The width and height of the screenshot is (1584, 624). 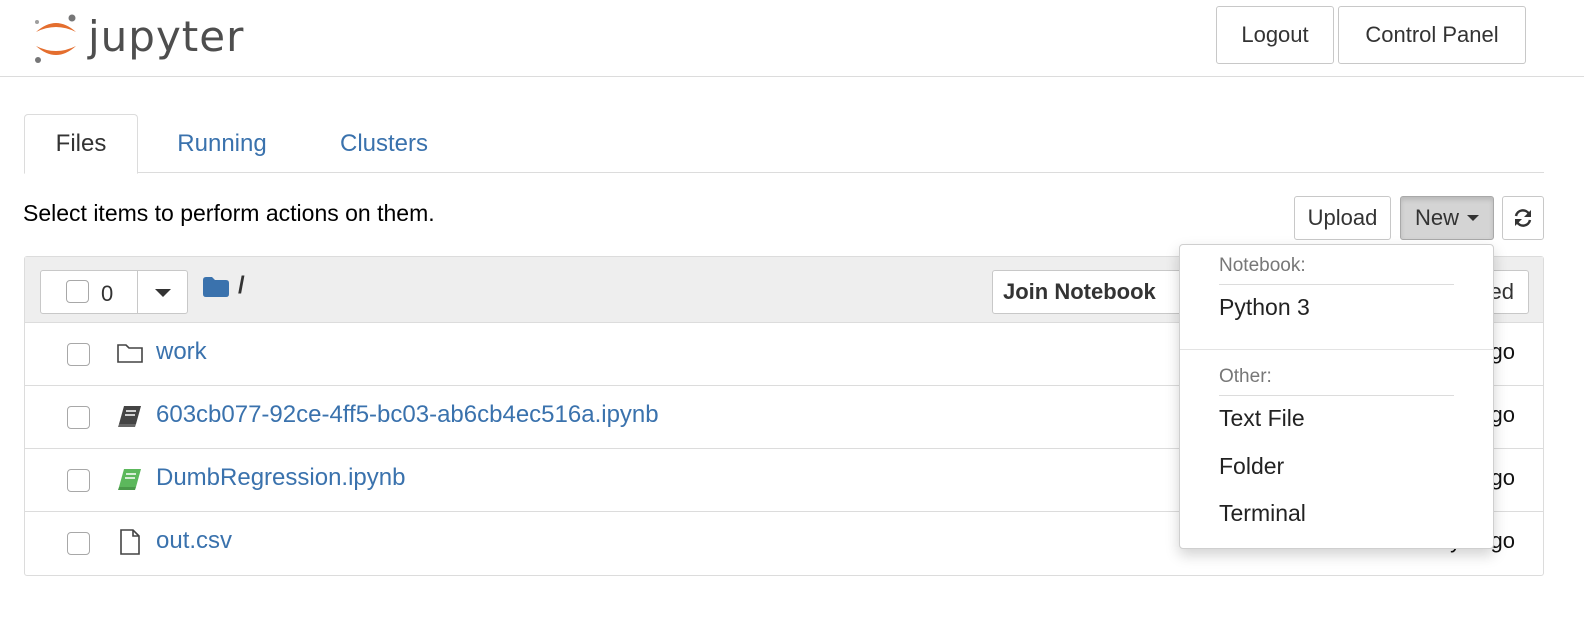 I want to click on jupyter-logo: jupyter, so click(x=150, y=38).